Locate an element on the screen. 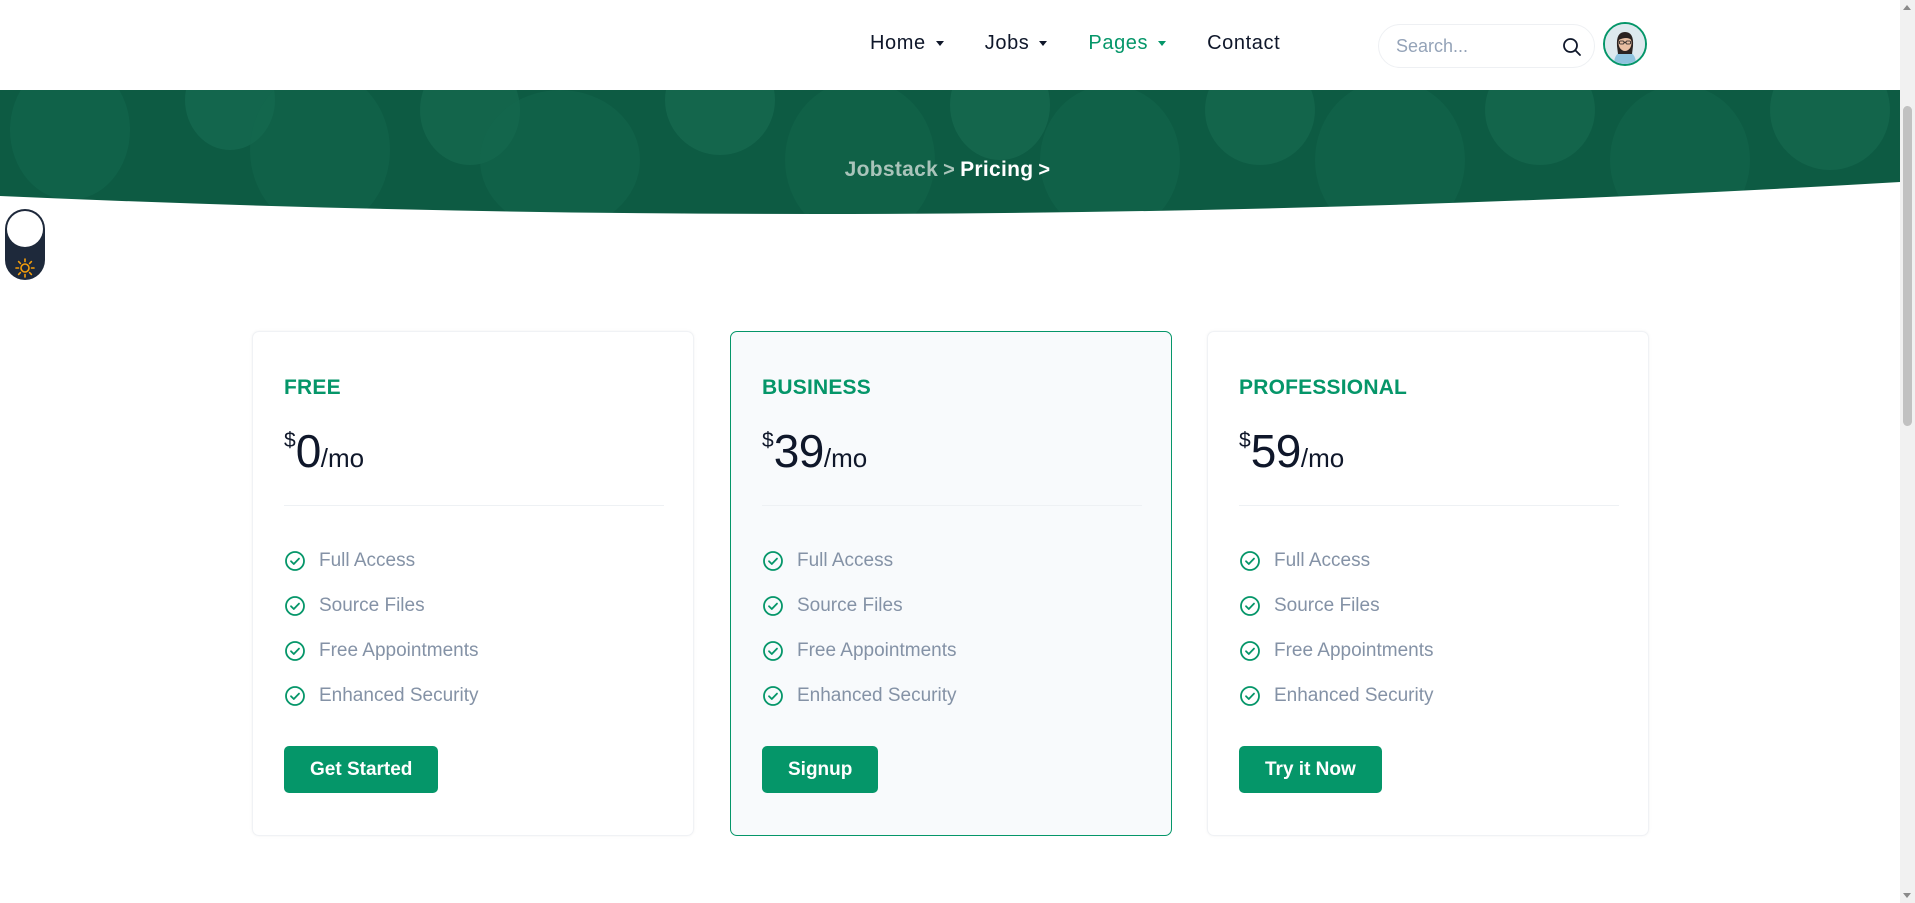 This screenshot has width=1915, height=903. toggle-knob is located at coordinates (25, 229).